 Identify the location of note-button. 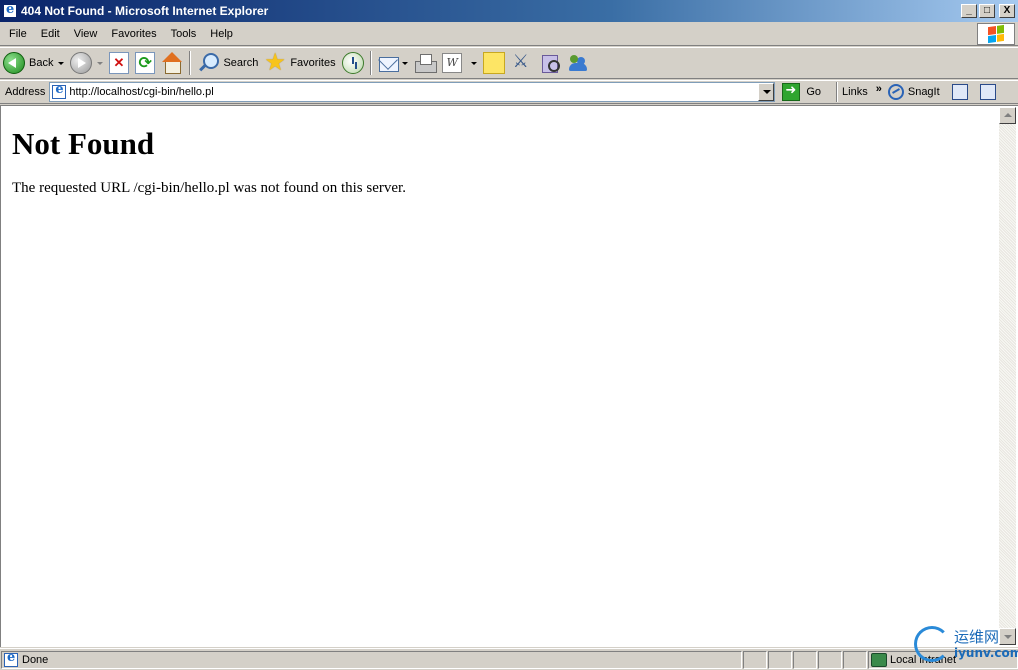
(494, 63).